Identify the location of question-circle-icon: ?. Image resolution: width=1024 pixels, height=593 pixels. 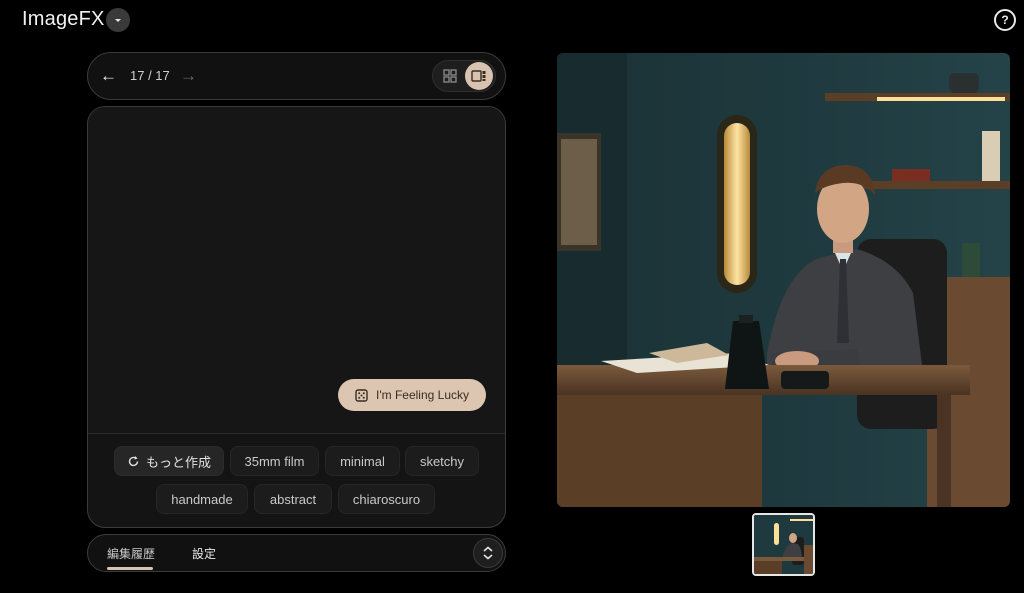
(1005, 20).